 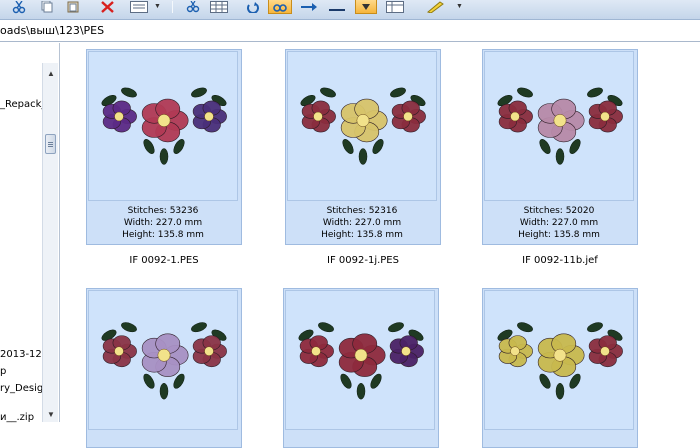 I want to click on scroll-up-arrow: ▲, so click(x=51, y=74).